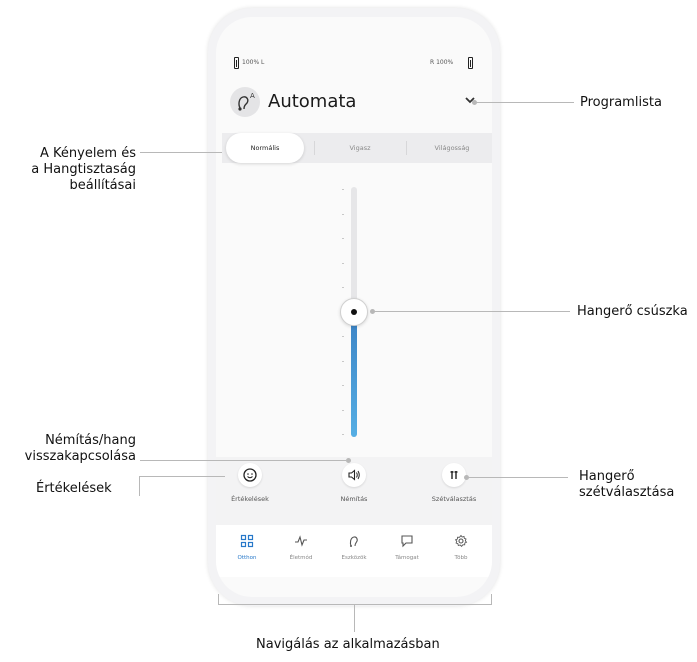 This screenshot has width=697, height=662. I want to click on ratings-action: Értékelések, so click(253, 483).